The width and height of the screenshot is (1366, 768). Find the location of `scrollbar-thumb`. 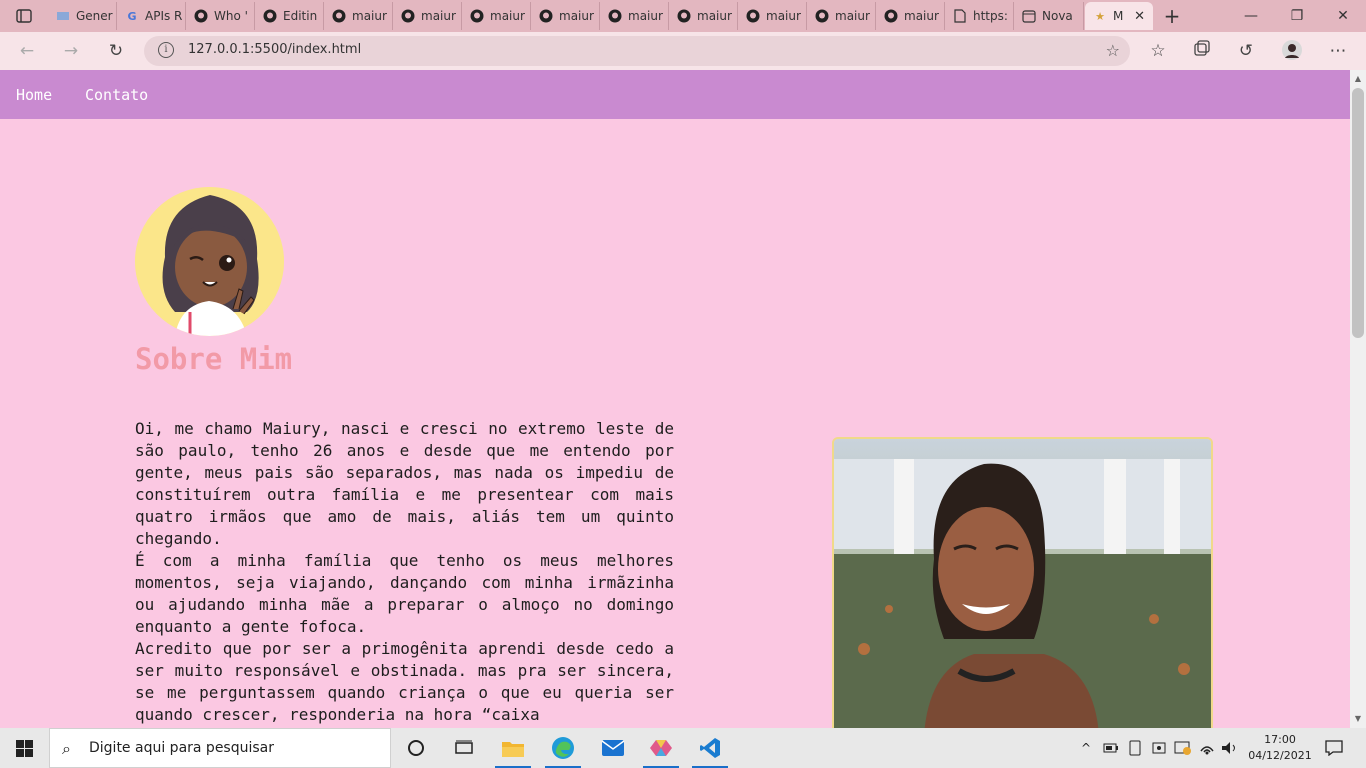

scrollbar-thumb is located at coordinates (1358, 213).